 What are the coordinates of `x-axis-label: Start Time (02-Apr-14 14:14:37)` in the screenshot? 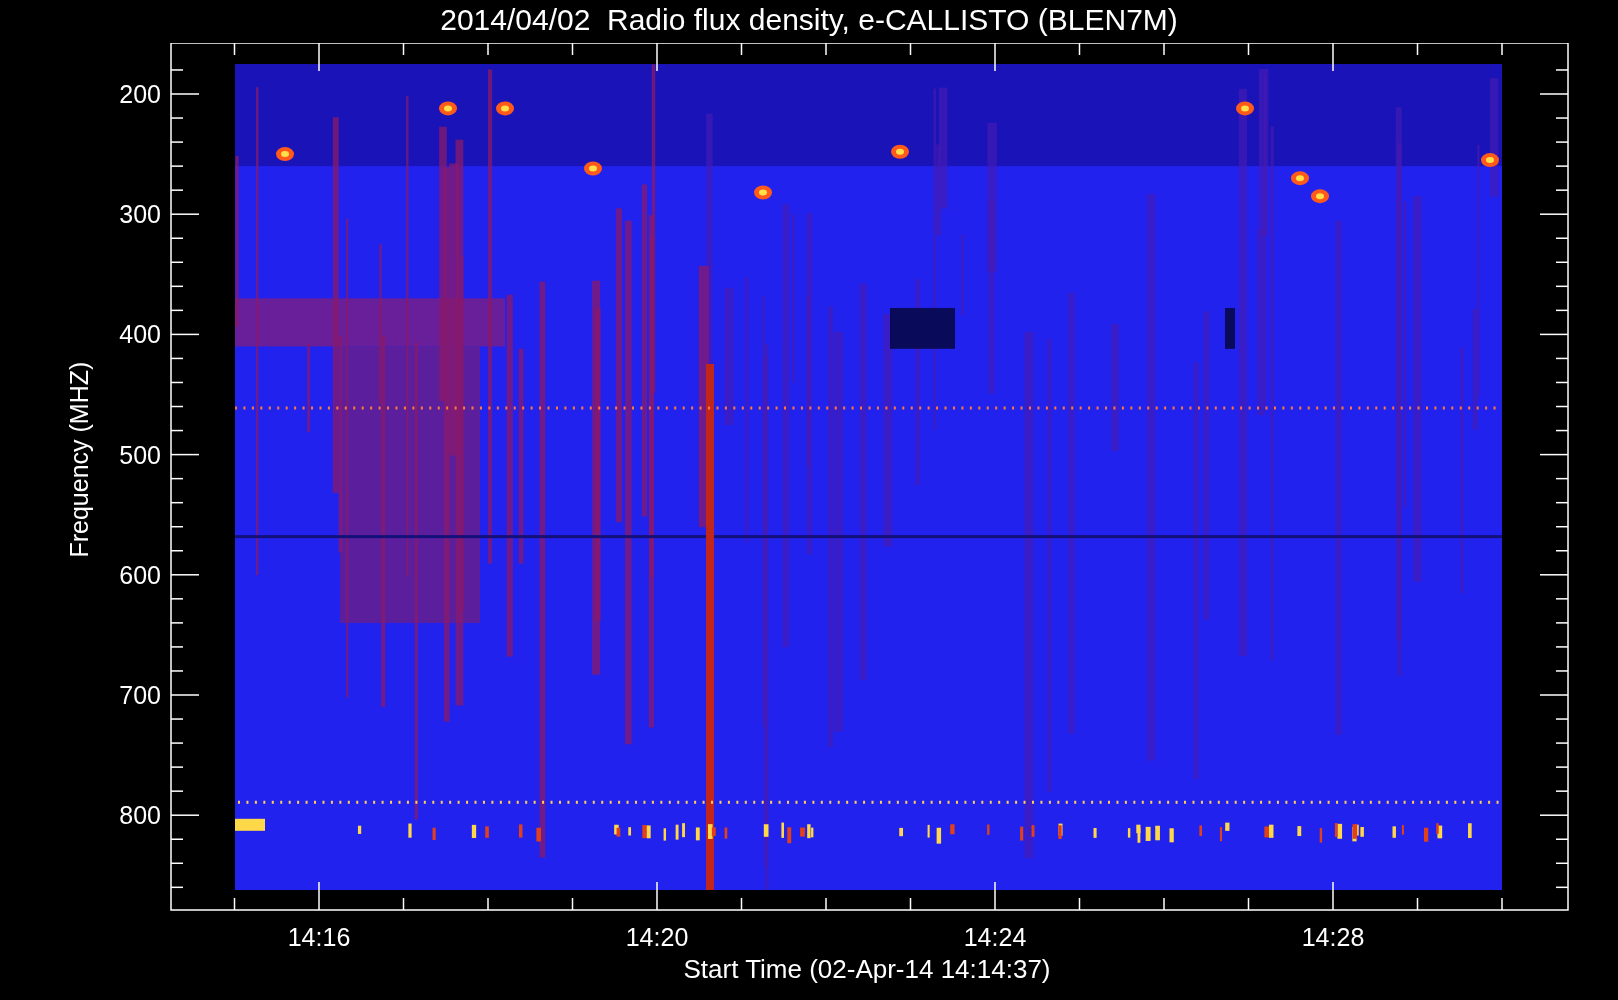 It's located at (867, 969).